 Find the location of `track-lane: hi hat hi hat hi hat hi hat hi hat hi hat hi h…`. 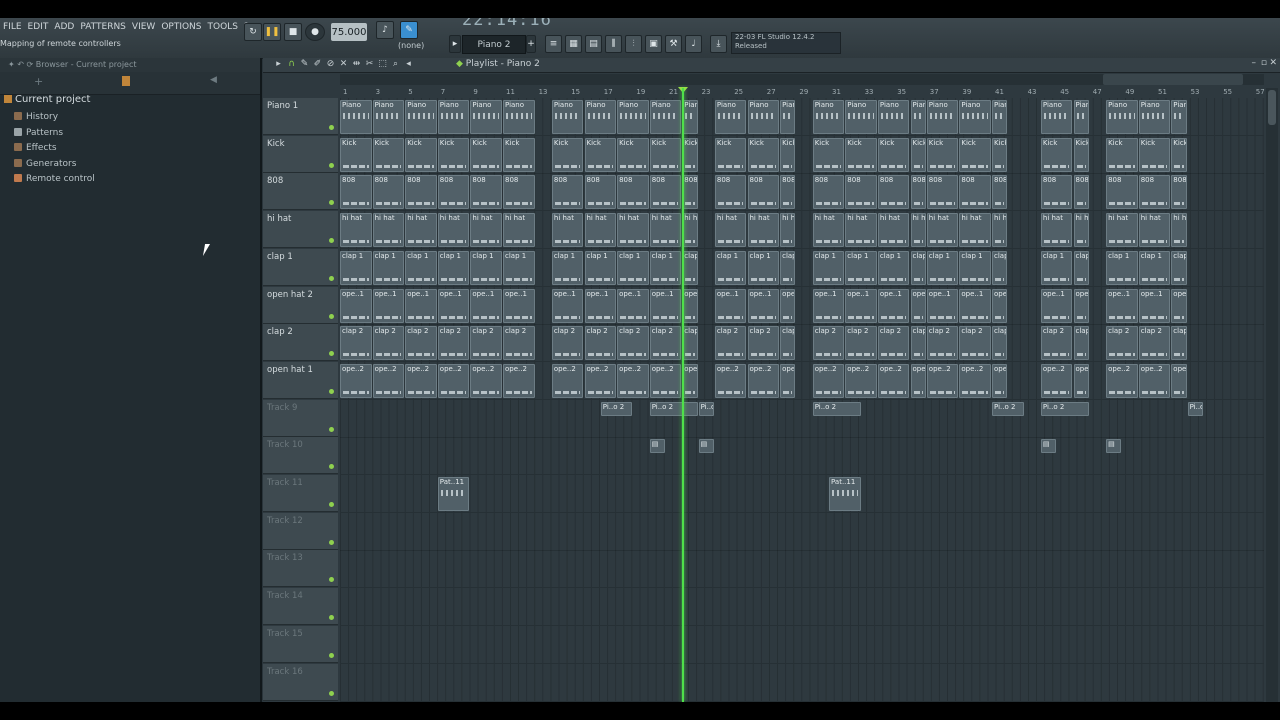

track-lane: hi hat hi hat hi hat hi hat hi hat hi hat hi h… is located at coordinates (802, 230).